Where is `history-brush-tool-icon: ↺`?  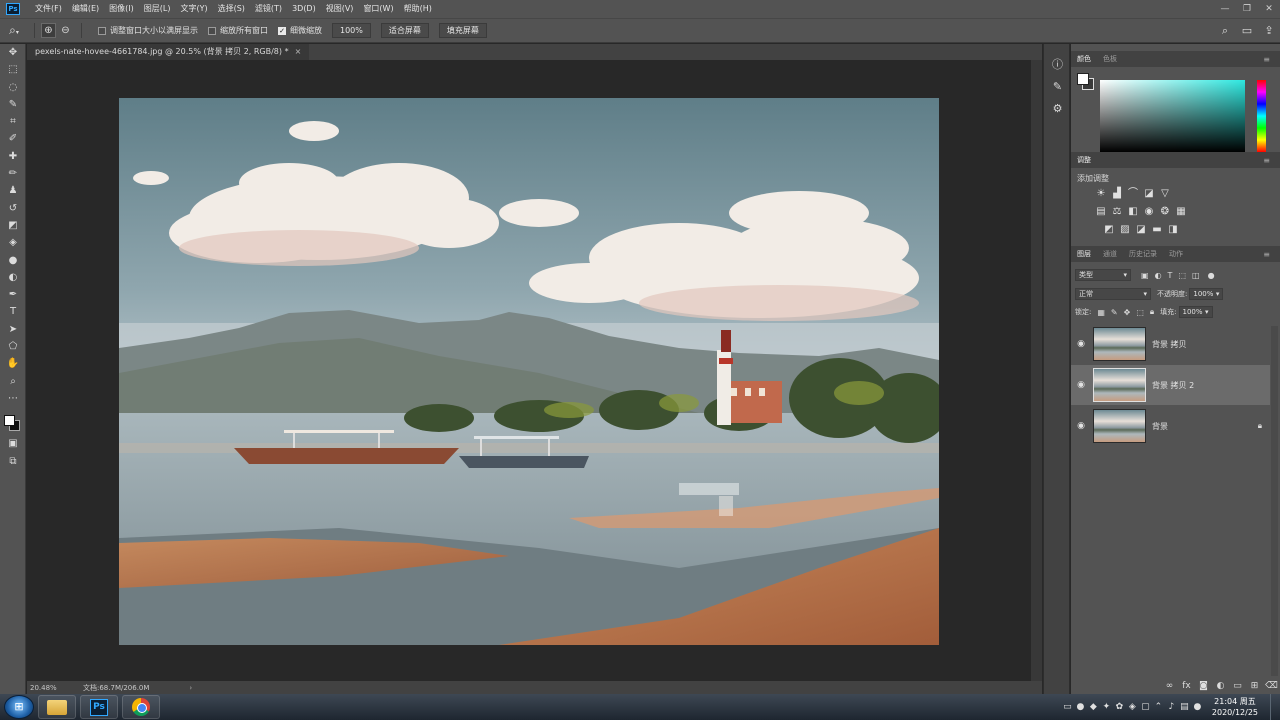 history-brush-tool-icon: ↺ is located at coordinates (13, 208).